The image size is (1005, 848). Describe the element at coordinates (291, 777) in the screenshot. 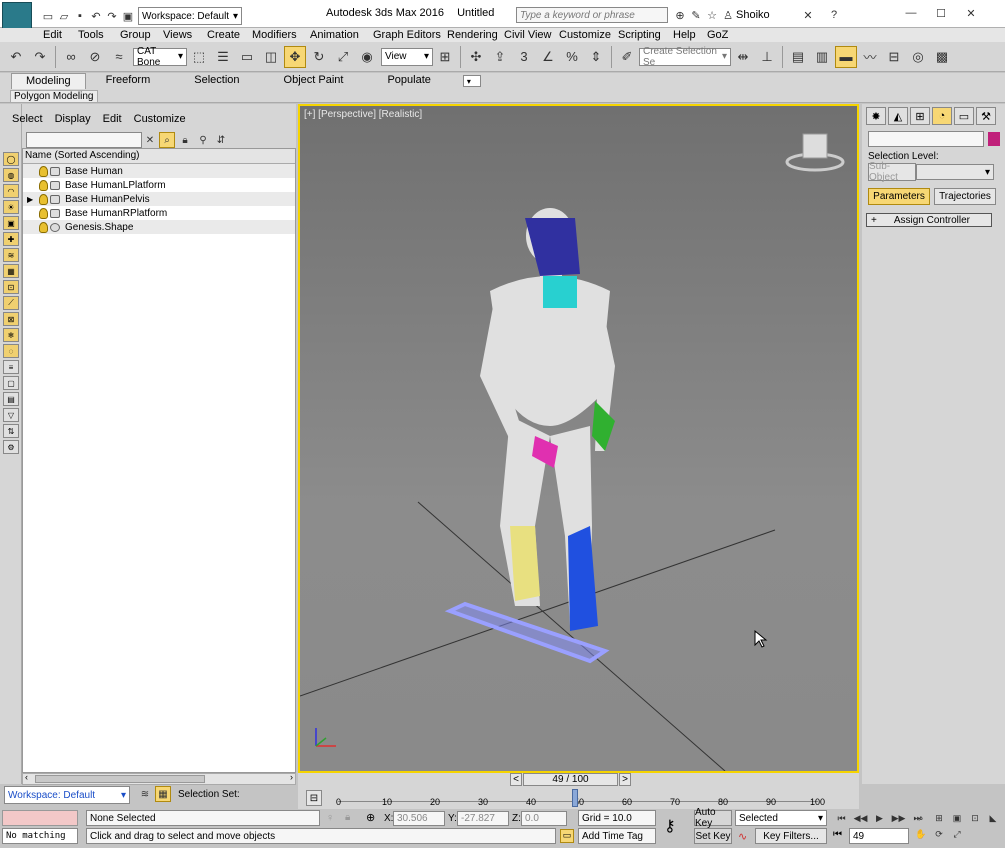

I see `scroll-right-icon: ›` at that location.